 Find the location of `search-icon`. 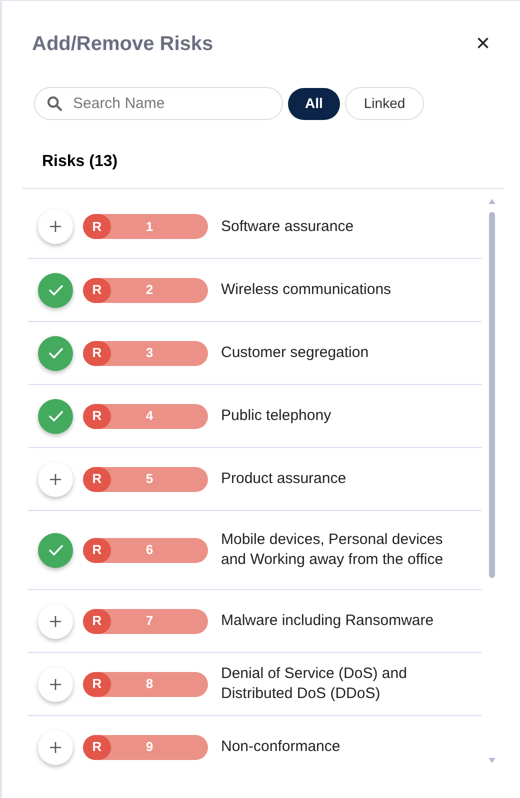

search-icon is located at coordinates (54, 103).